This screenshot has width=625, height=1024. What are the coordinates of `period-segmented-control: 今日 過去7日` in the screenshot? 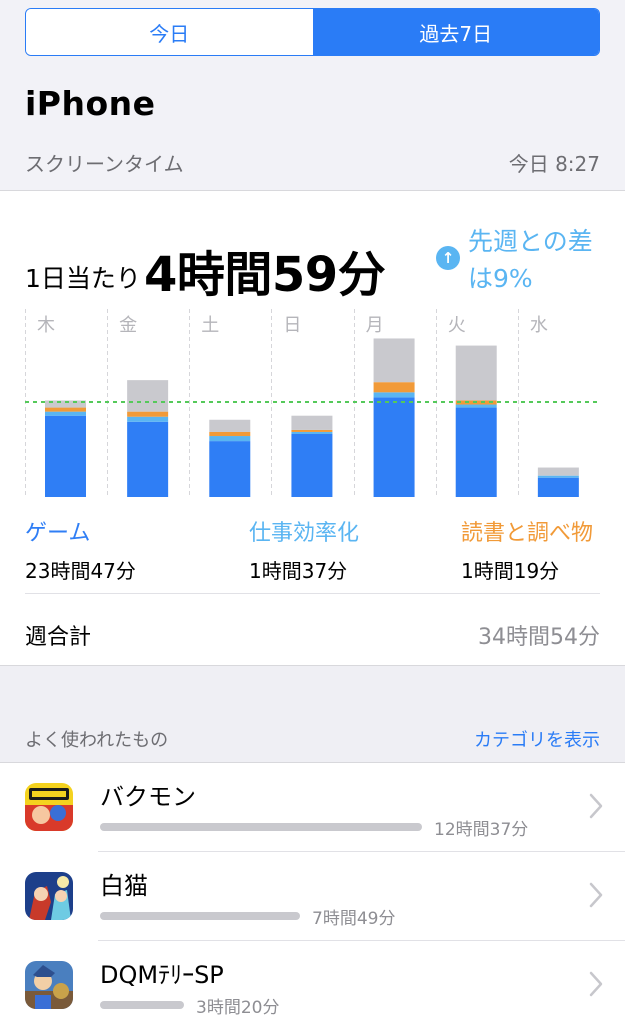 It's located at (312, 32).